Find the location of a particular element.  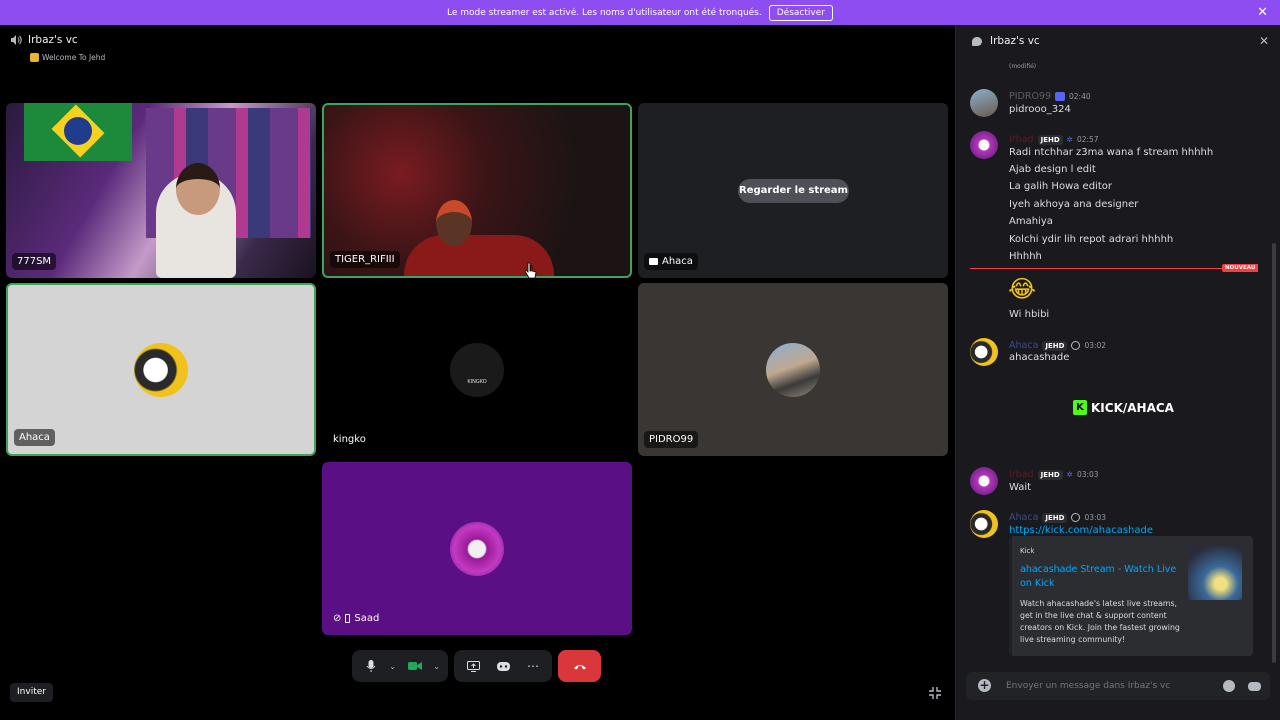

kick-image-text: KICK/AHACA is located at coordinates (1132, 407).